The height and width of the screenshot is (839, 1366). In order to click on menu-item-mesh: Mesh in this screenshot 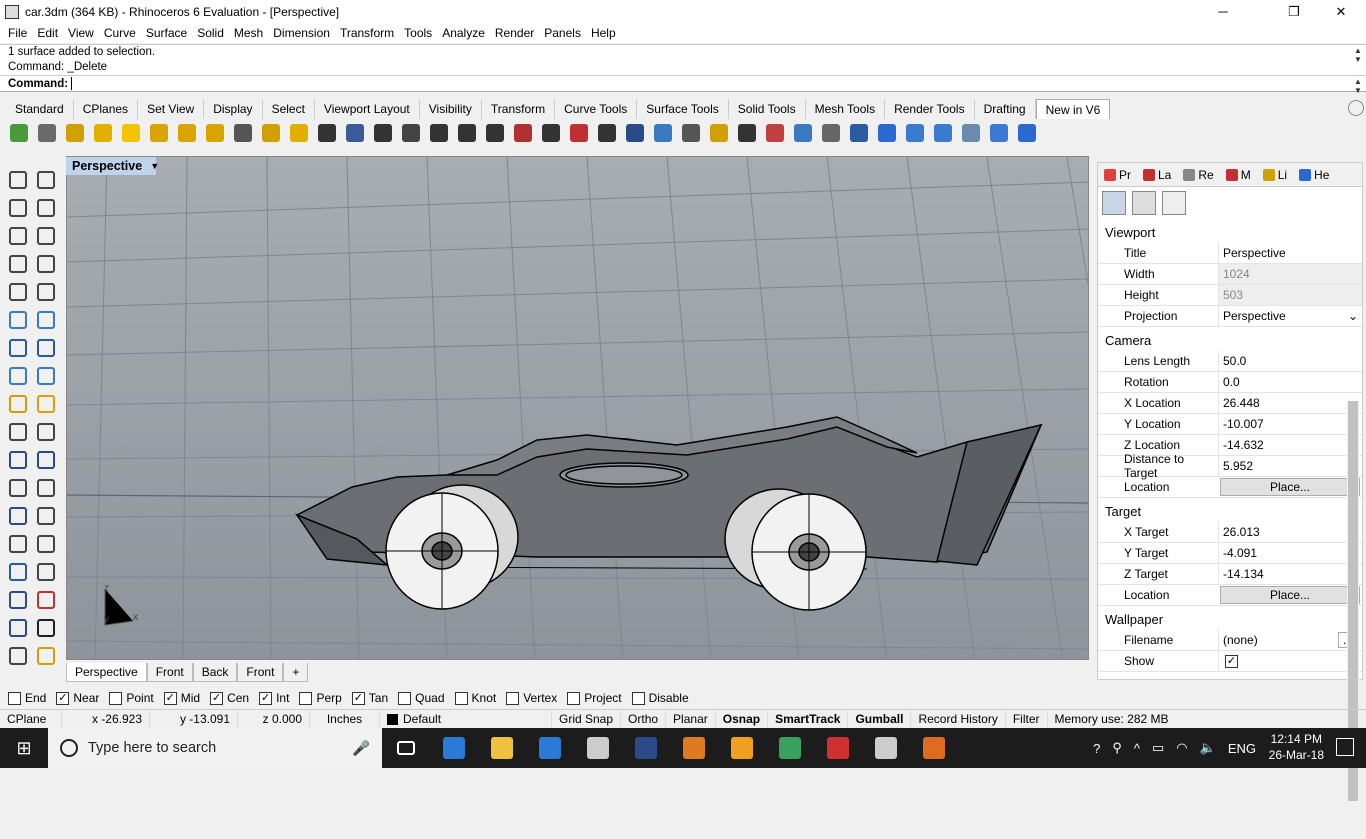, I will do `click(249, 33)`.